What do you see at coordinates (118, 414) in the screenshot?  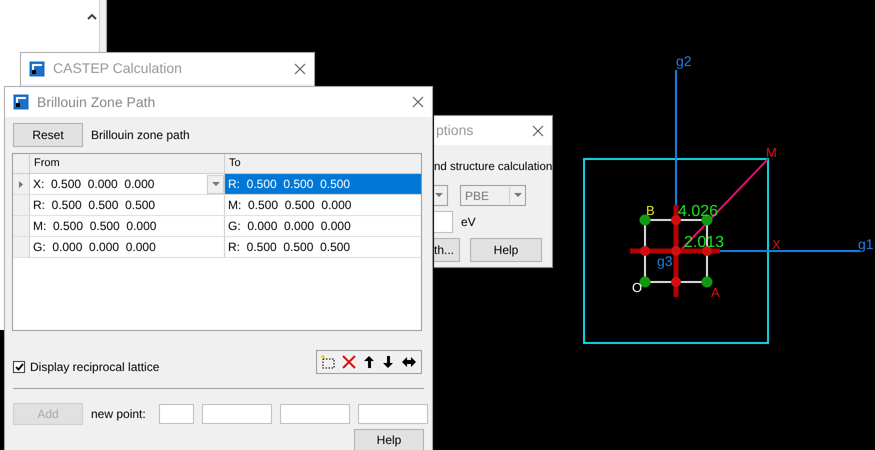 I see `new-point-label: new point:` at bounding box center [118, 414].